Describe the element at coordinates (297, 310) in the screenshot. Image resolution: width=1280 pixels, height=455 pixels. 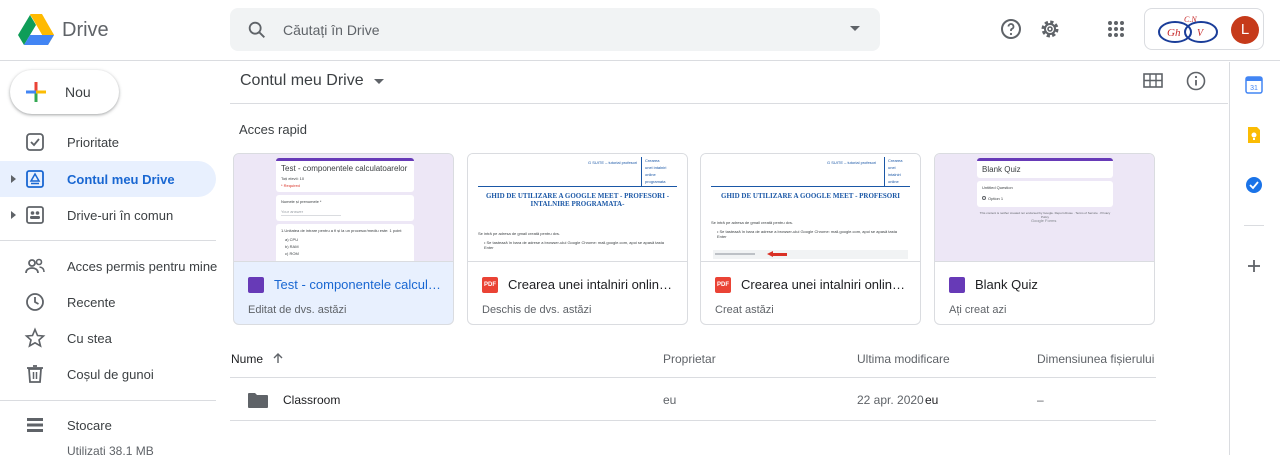
I see `card-subtitle: Editat de dvs. astăzi` at that location.